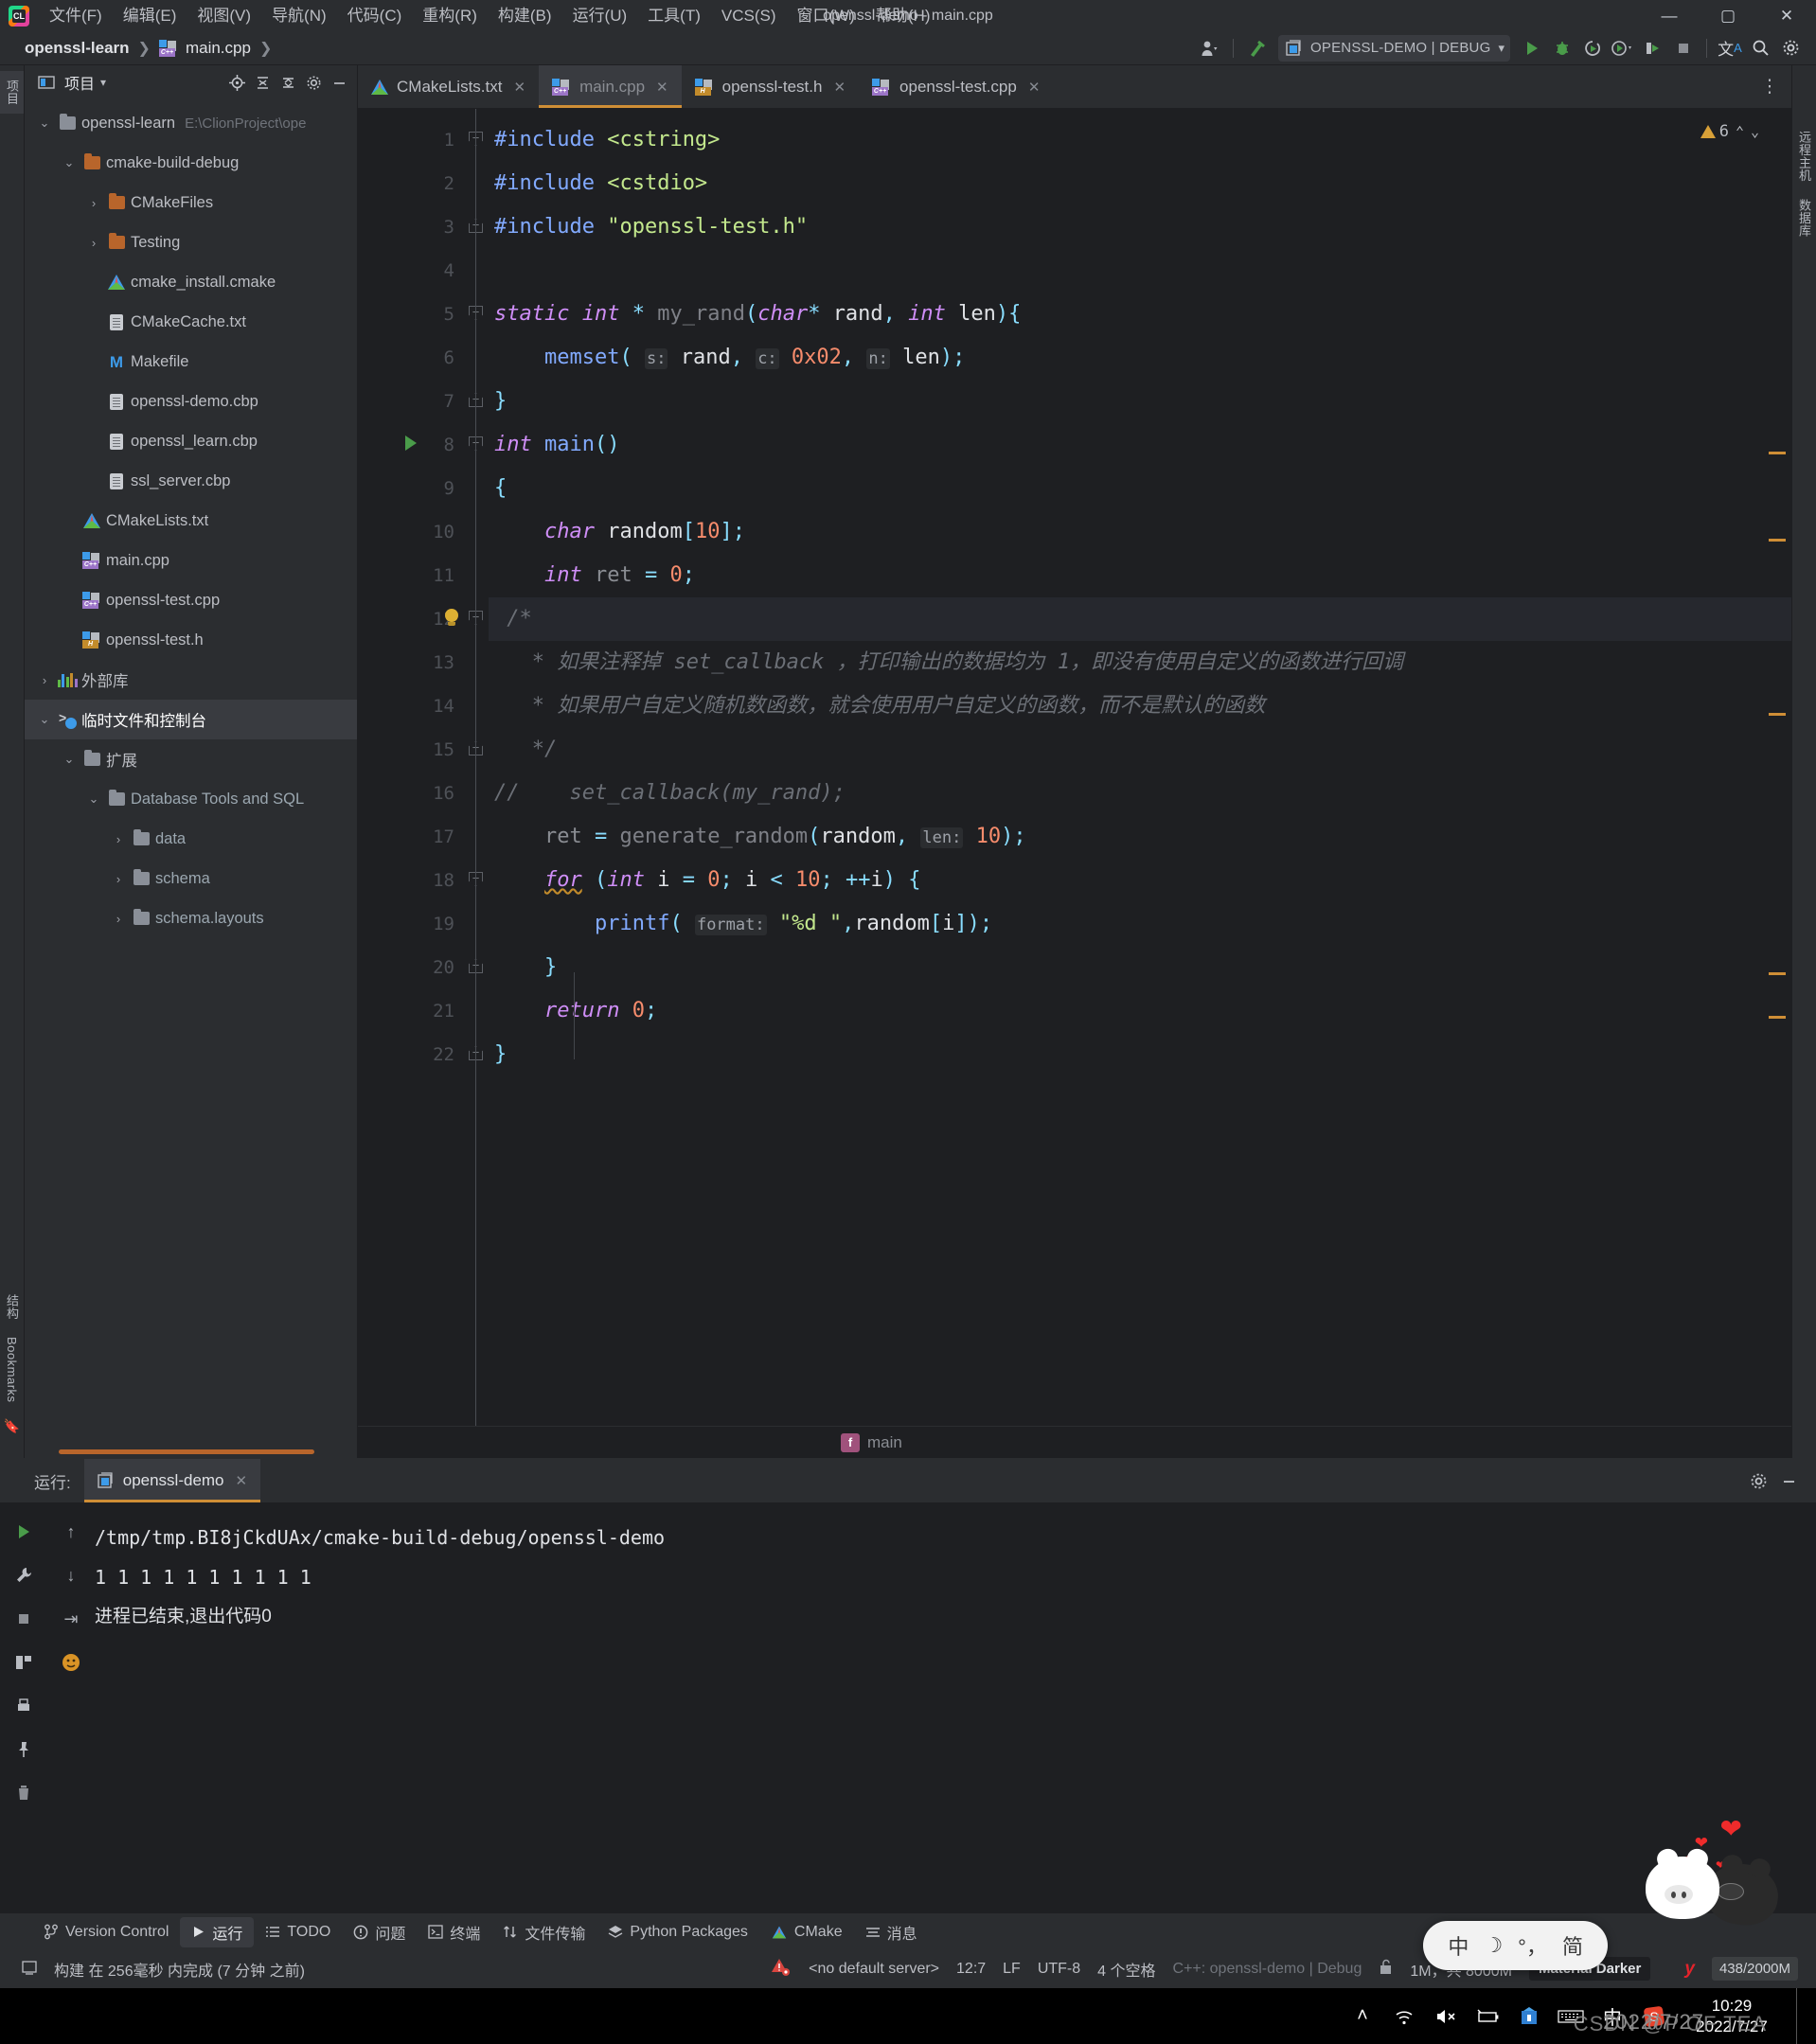  What do you see at coordinates (191, 202) in the screenshot?
I see `tree-item: › CMakeFiles` at bounding box center [191, 202].